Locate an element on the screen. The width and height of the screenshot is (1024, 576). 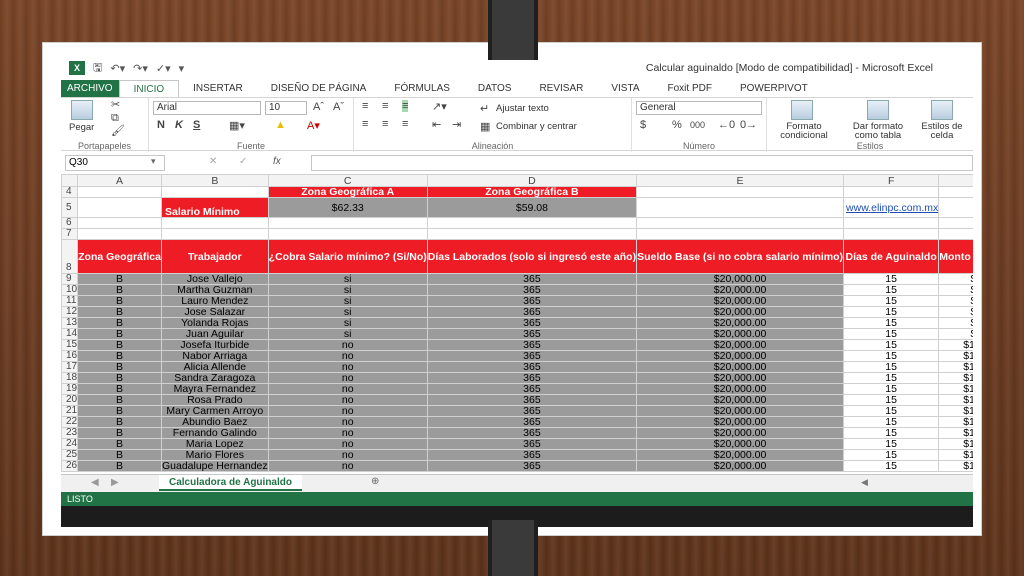
paste-button: Pegar is located at coordinates (81, 127).